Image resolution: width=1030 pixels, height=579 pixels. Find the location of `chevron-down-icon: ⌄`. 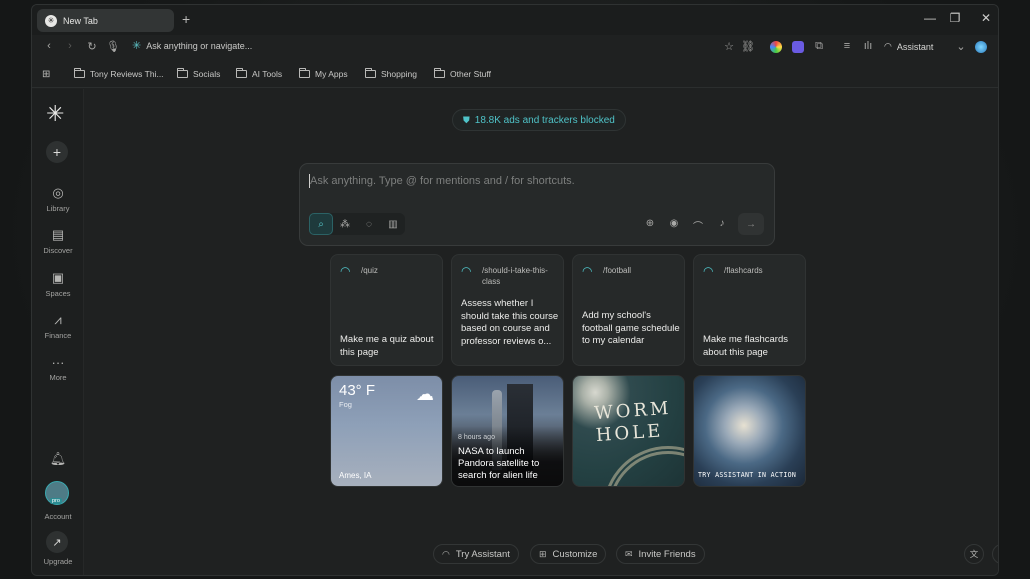

chevron-down-icon: ⌄ is located at coordinates (961, 46).